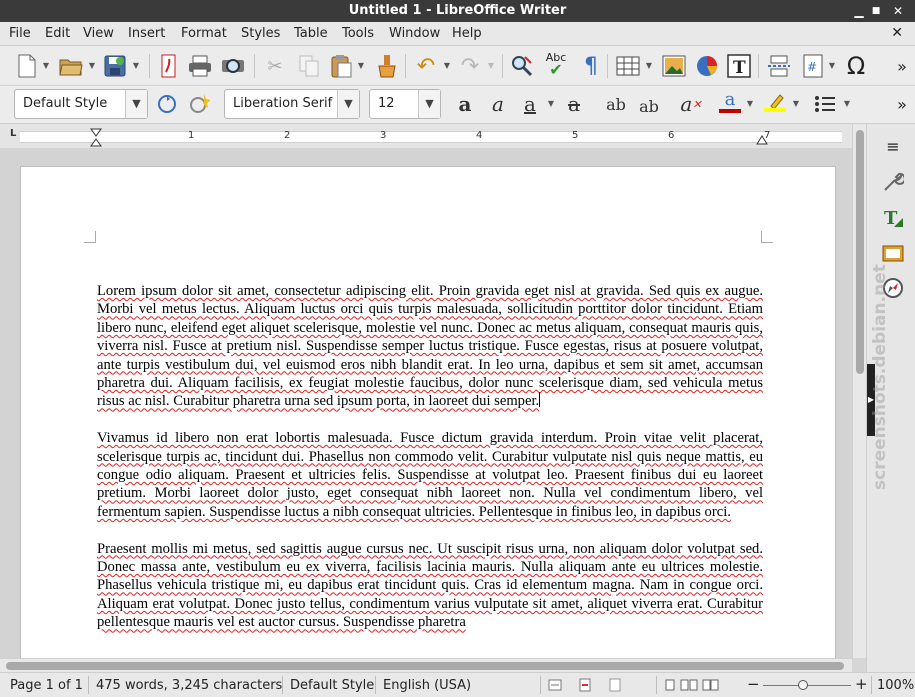 This screenshot has width=915, height=697. What do you see at coordinates (556, 64) in the screenshot?
I see `spelling-icon: Abc ✔` at bounding box center [556, 64].